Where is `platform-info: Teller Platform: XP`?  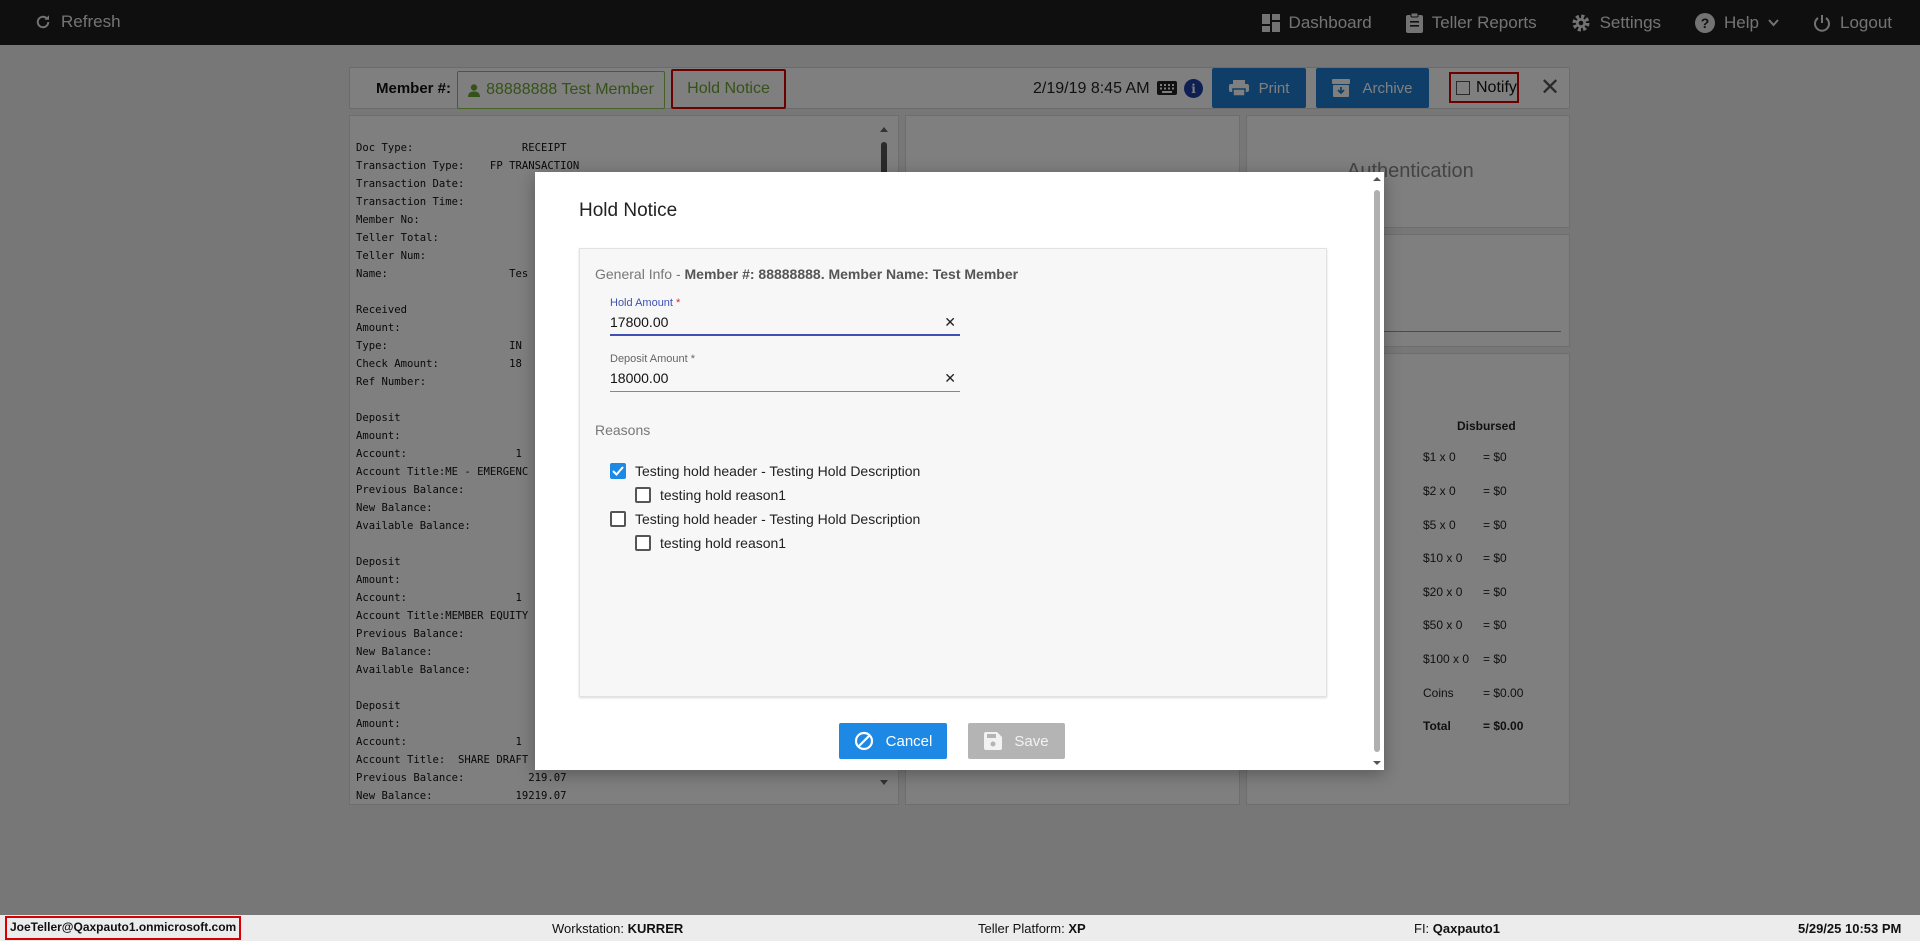 platform-info: Teller Platform: XP is located at coordinates (1032, 928).